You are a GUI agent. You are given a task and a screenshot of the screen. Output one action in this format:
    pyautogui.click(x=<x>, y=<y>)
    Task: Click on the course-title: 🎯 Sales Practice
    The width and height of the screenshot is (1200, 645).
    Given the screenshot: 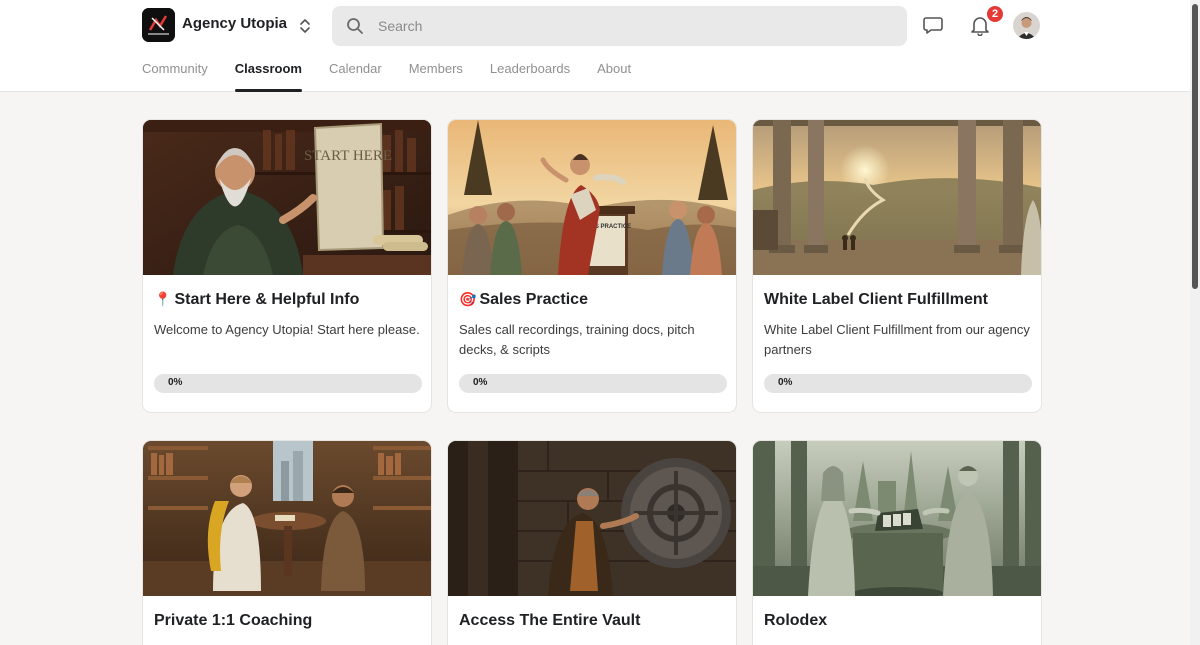 What is the action you would take?
    pyautogui.click(x=523, y=300)
    